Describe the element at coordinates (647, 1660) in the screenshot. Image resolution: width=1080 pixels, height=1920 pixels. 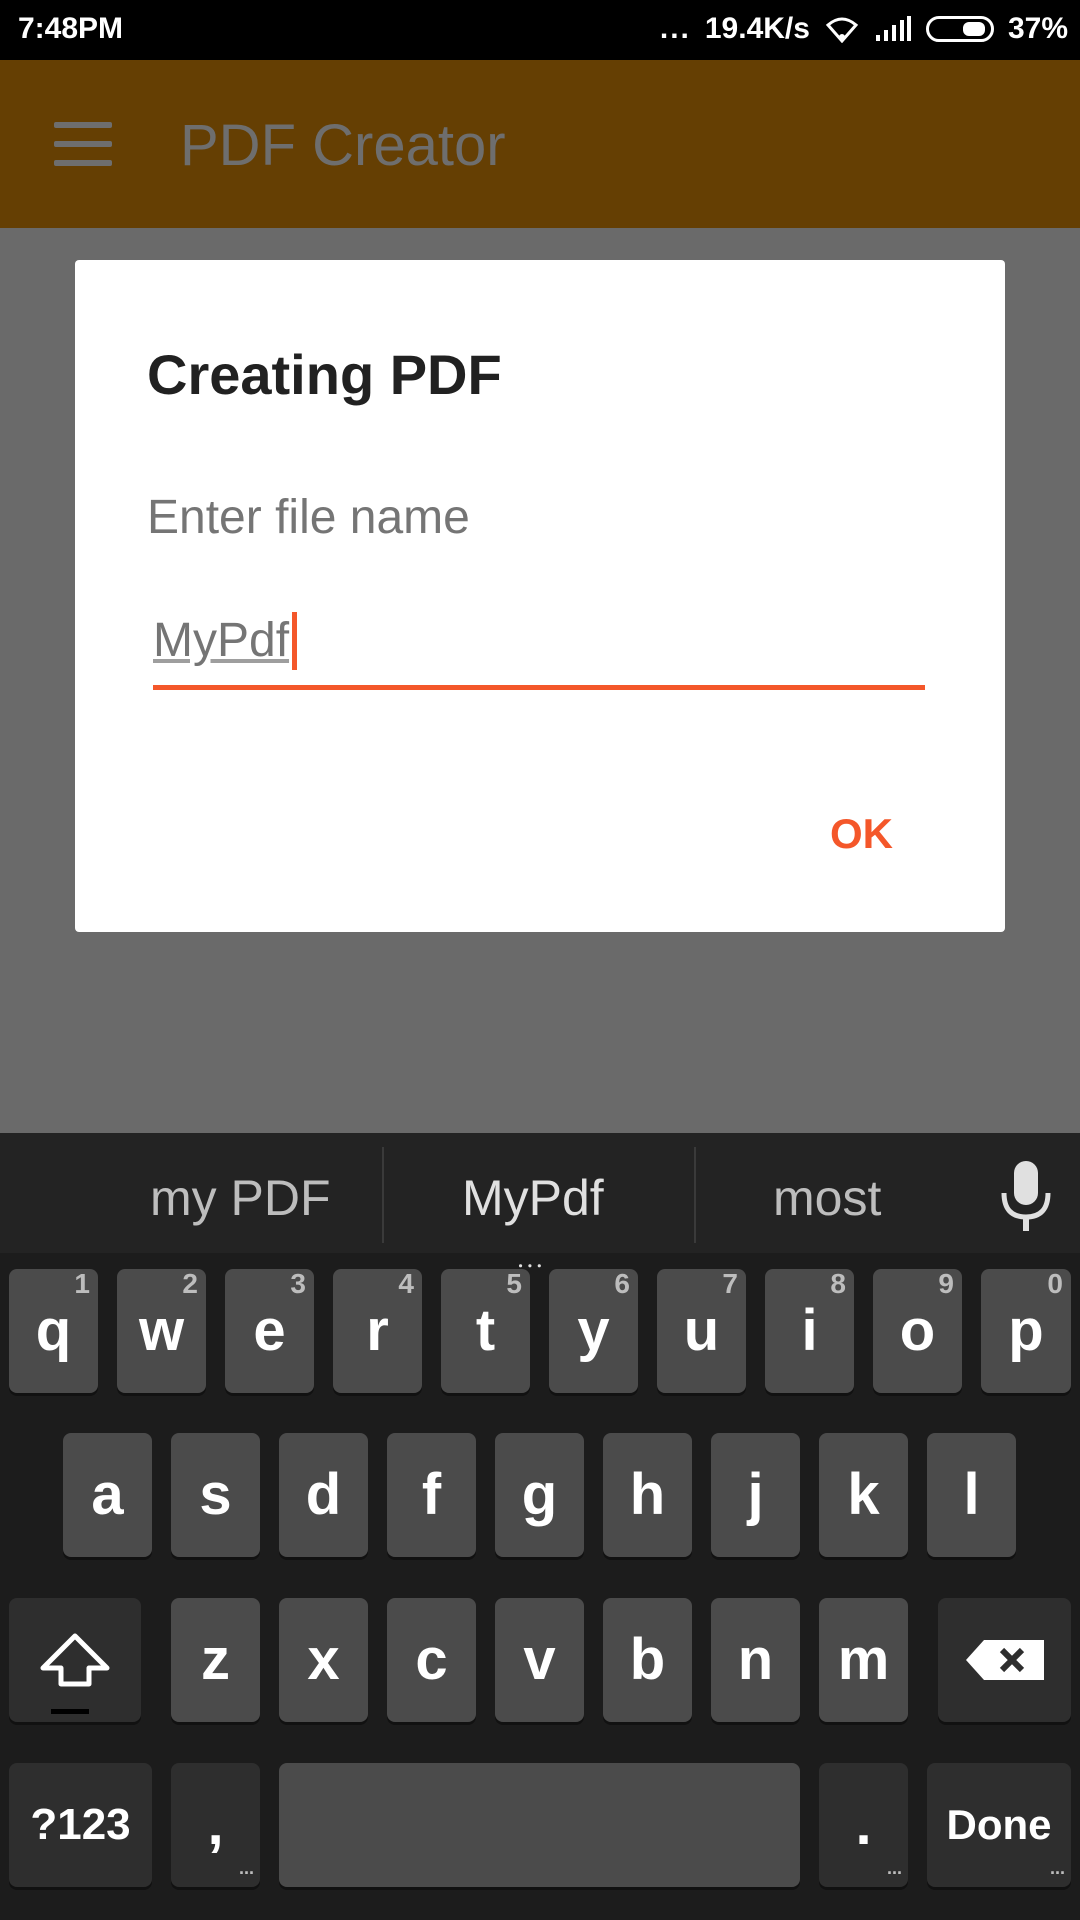
I see `key-b: b` at that location.